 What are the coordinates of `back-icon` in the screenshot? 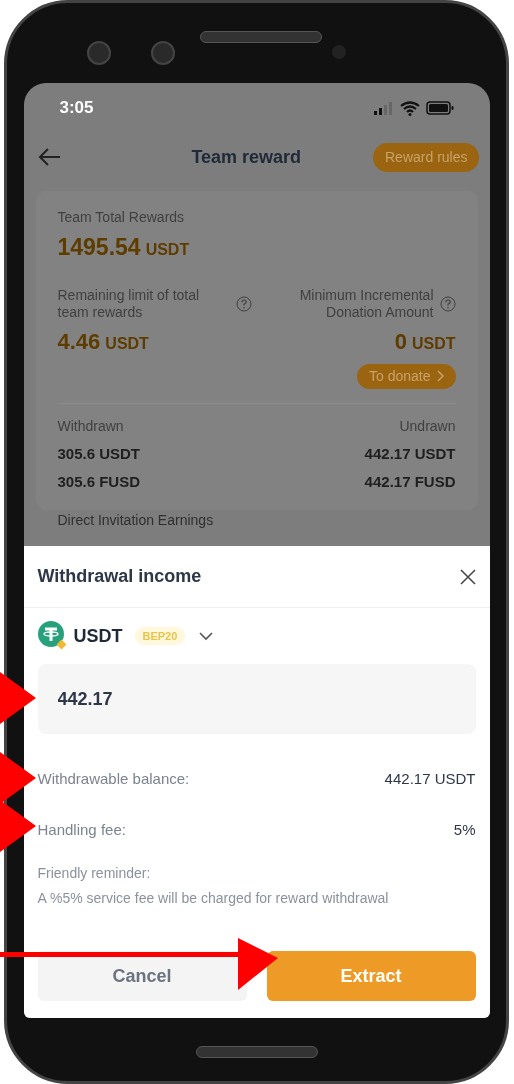 It's located at (49, 157).